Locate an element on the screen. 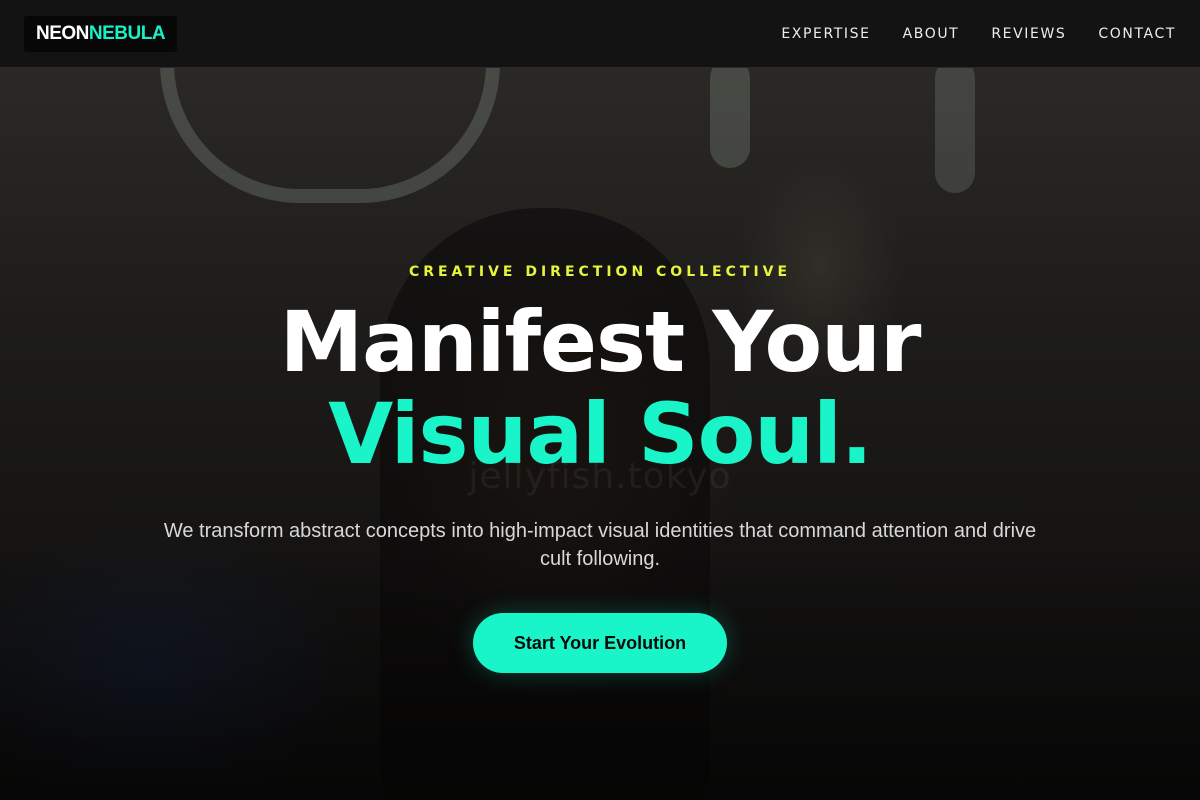 The height and width of the screenshot is (800, 1200). brand-logo: NEON NEBULA is located at coordinates (101, 34).